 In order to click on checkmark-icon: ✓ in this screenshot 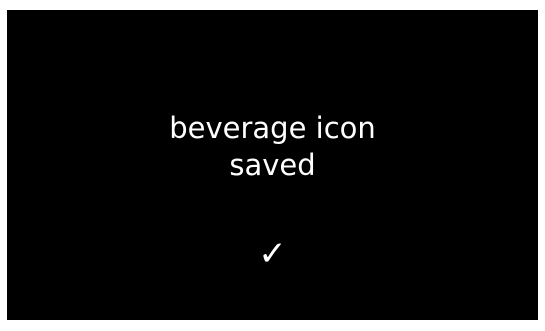, I will do `click(272, 254)`.